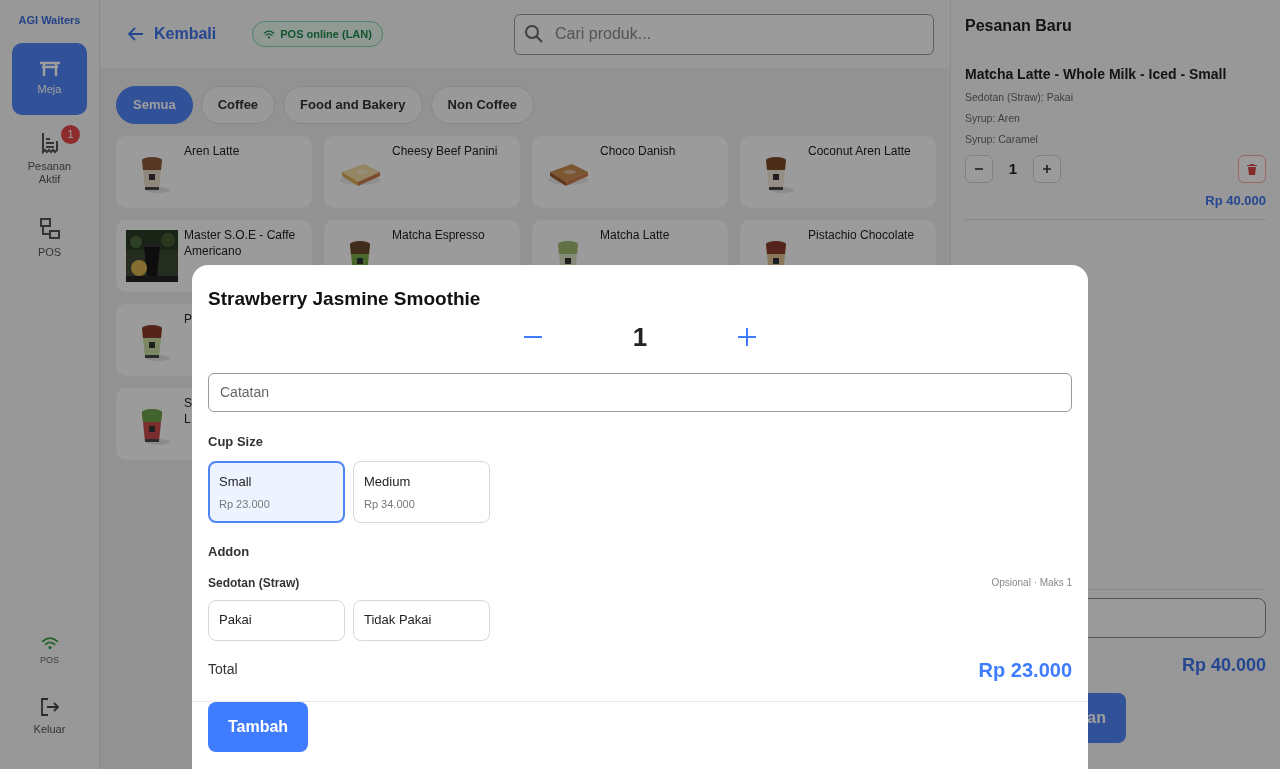 The width and height of the screenshot is (1280, 769). I want to click on product-name: Matcha Espresso, so click(438, 236).